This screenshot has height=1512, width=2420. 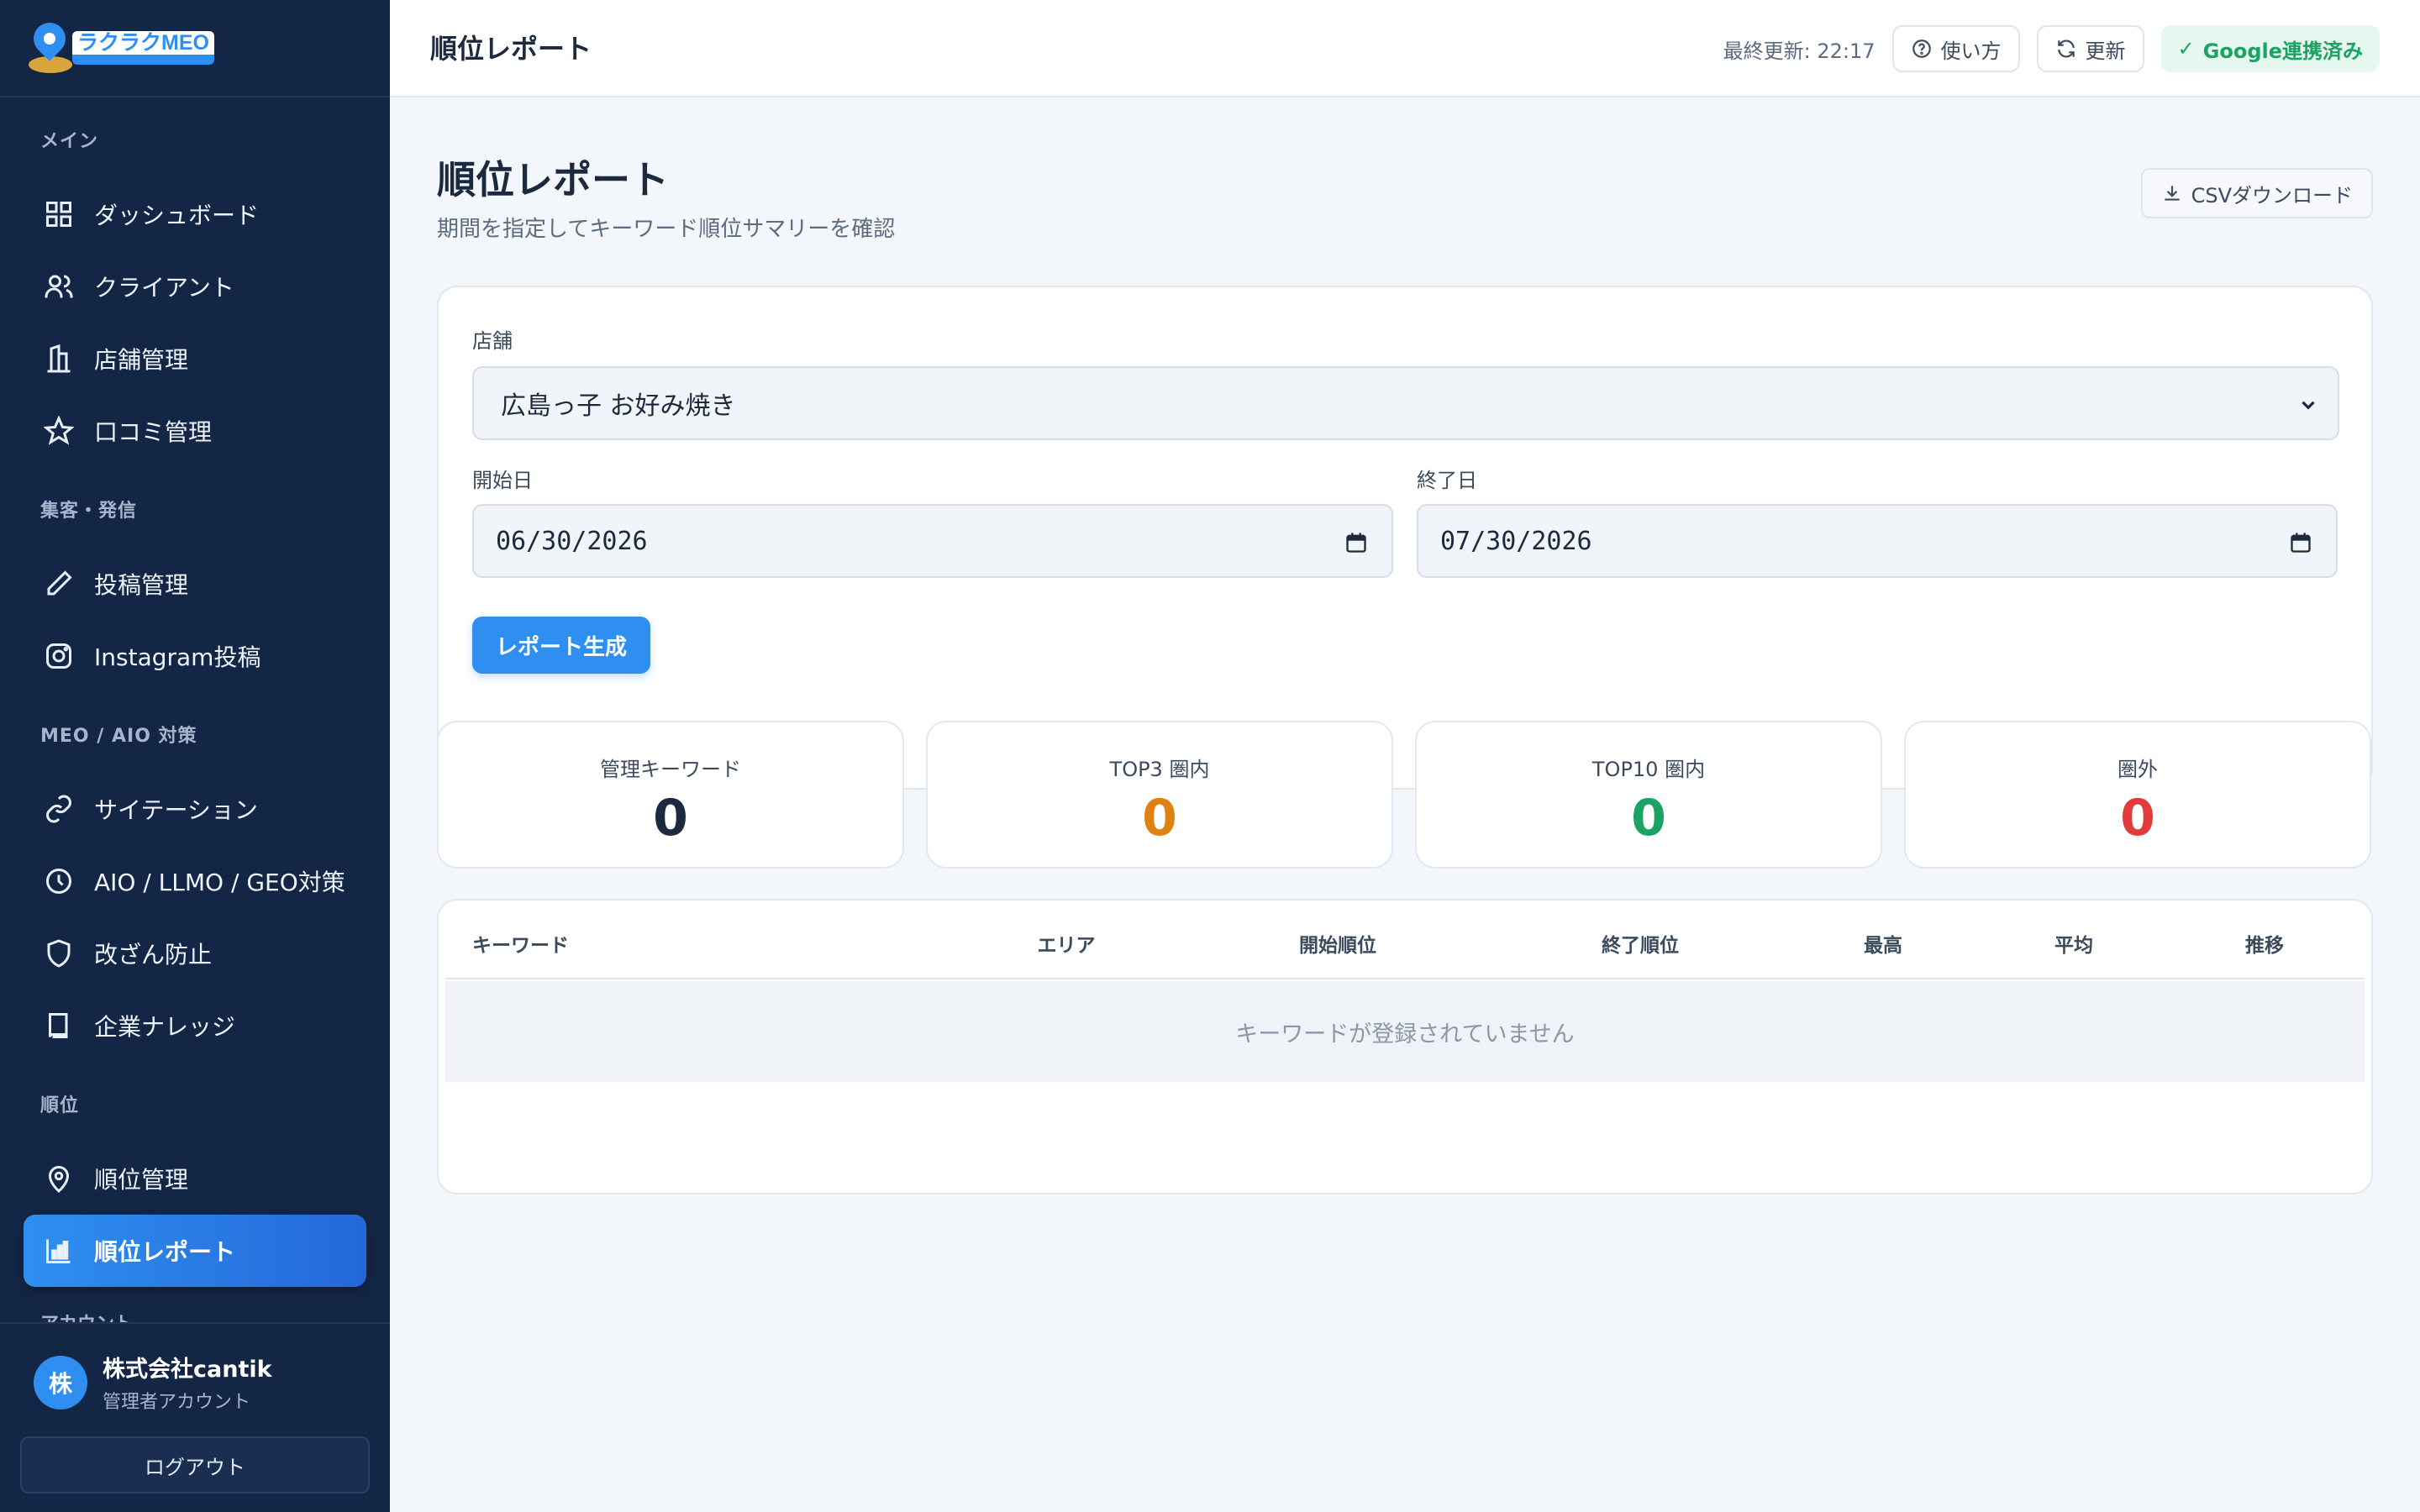 What do you see at coordinates (89, 511) in the screenshot?
I see `nav-section-marketing: 集客・発信` at bounding box center [89, 511].